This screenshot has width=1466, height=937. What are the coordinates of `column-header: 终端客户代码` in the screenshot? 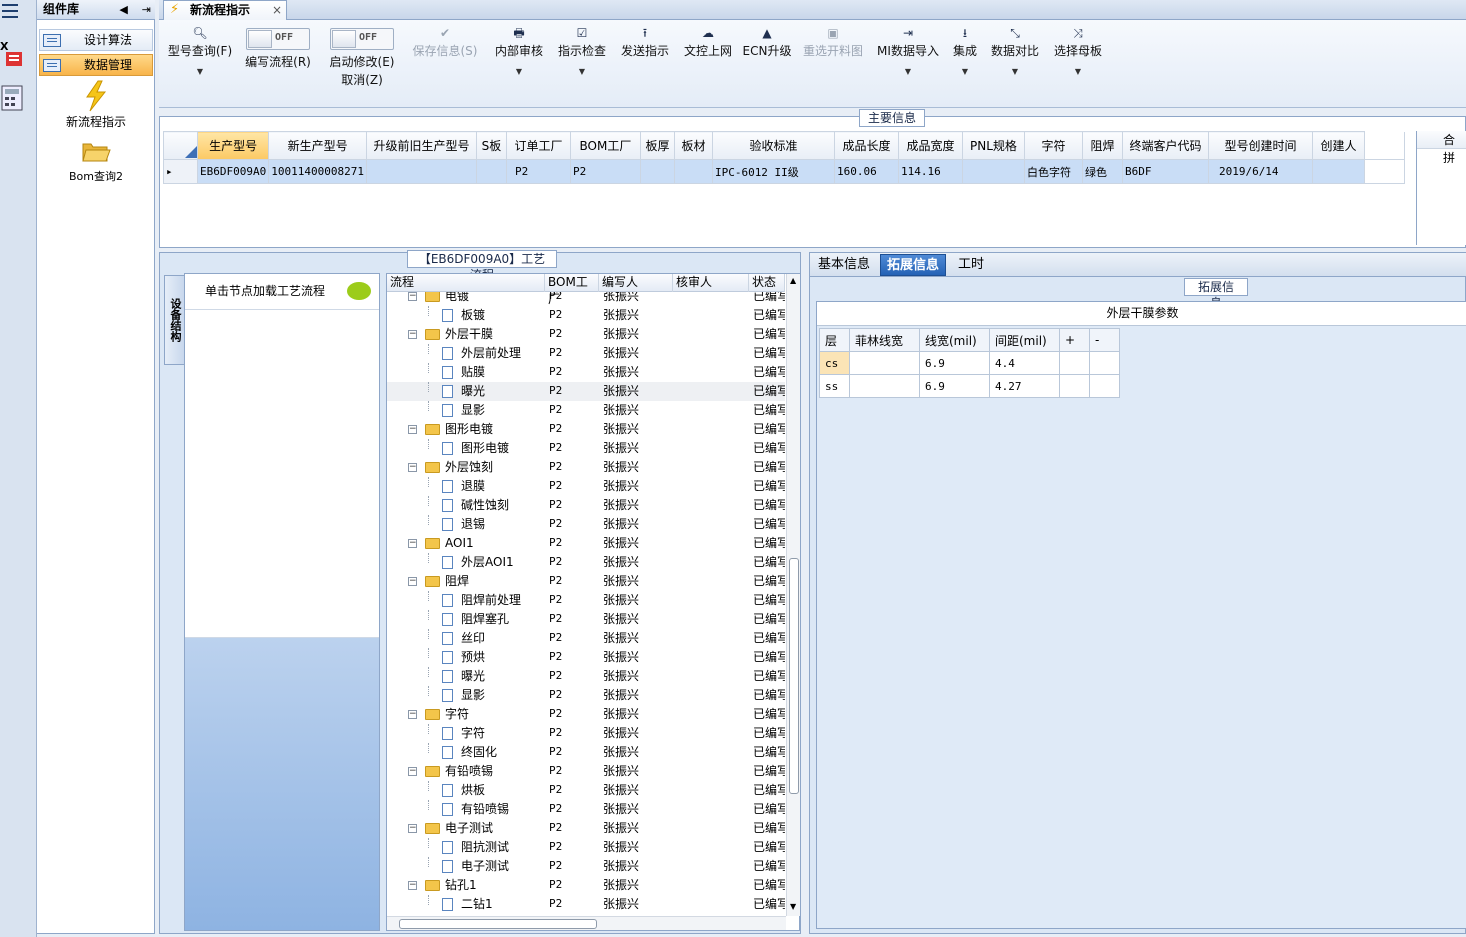 It's located at (1165, 145).